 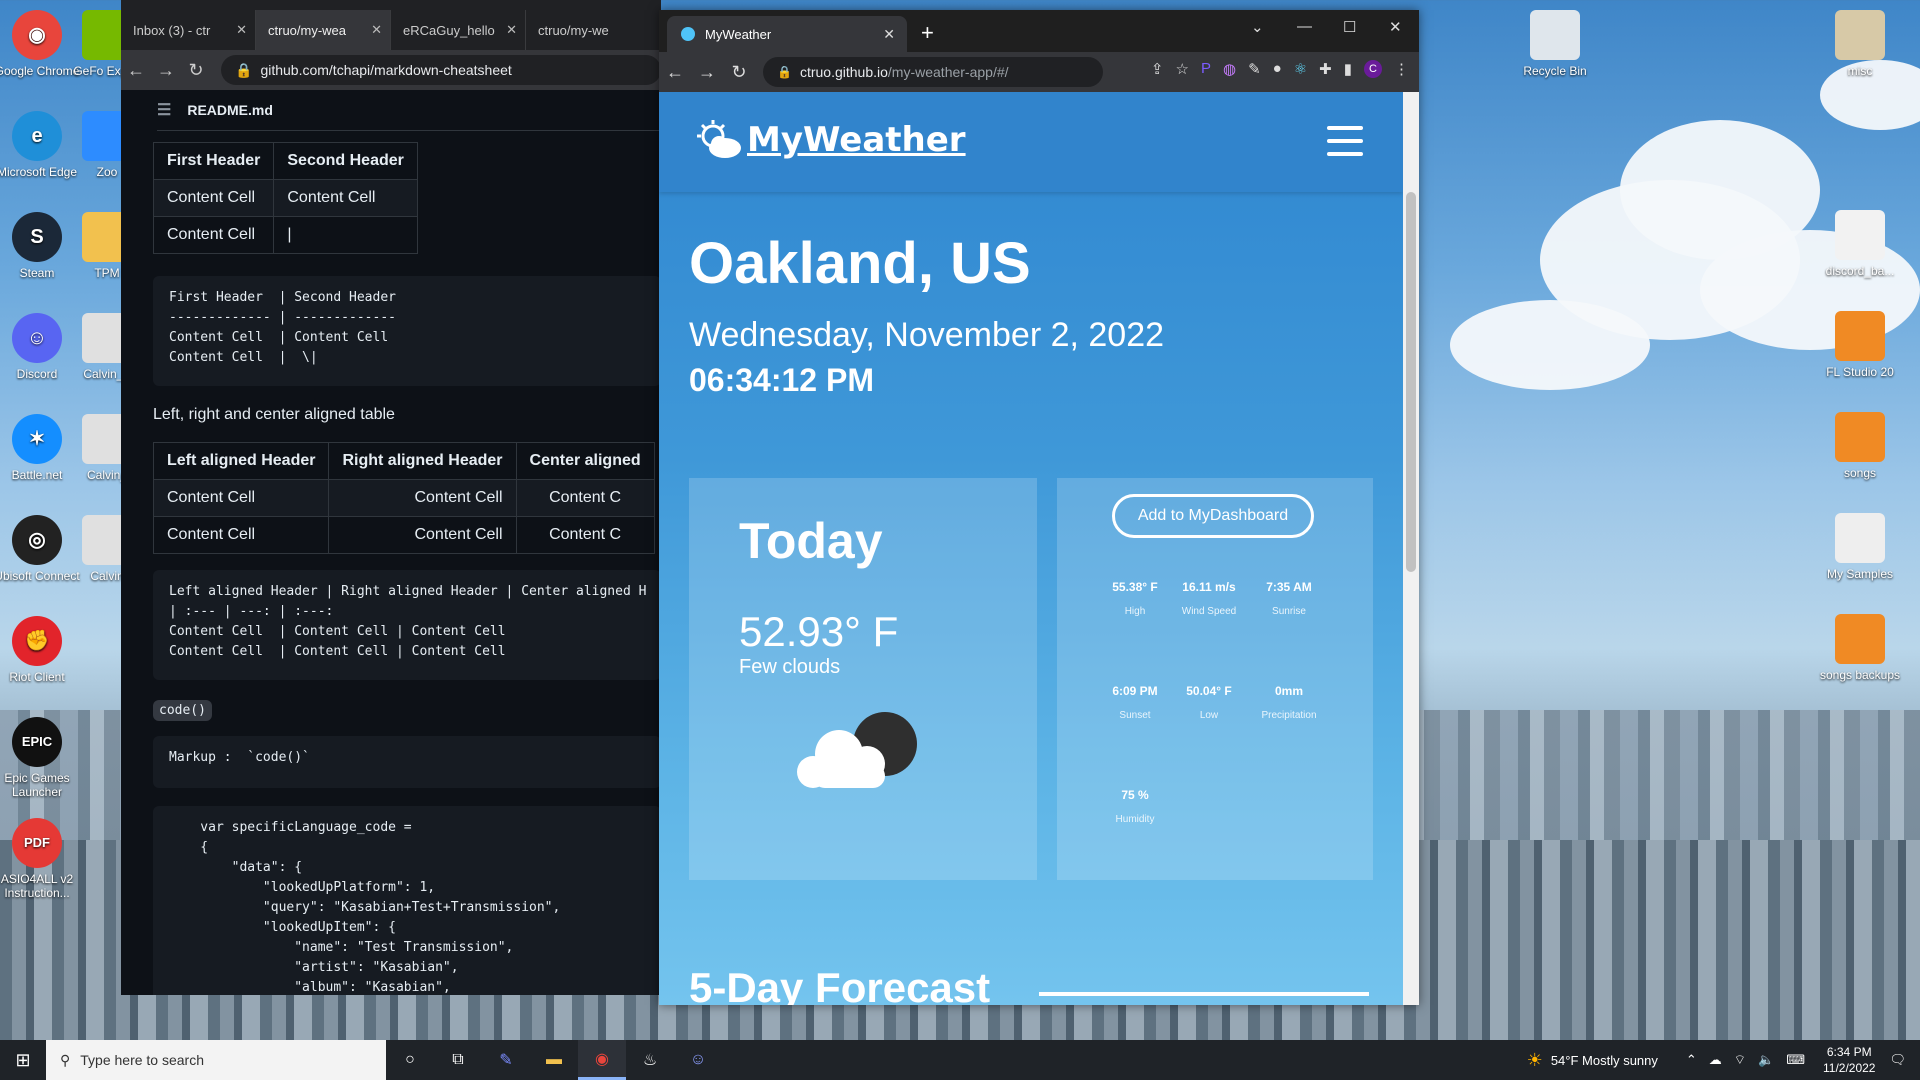 What do you see at coordinates (1860, 547) in the screenshot?
I see `desktop-shortcut: My Samples` at bounding box center [1860, 547].